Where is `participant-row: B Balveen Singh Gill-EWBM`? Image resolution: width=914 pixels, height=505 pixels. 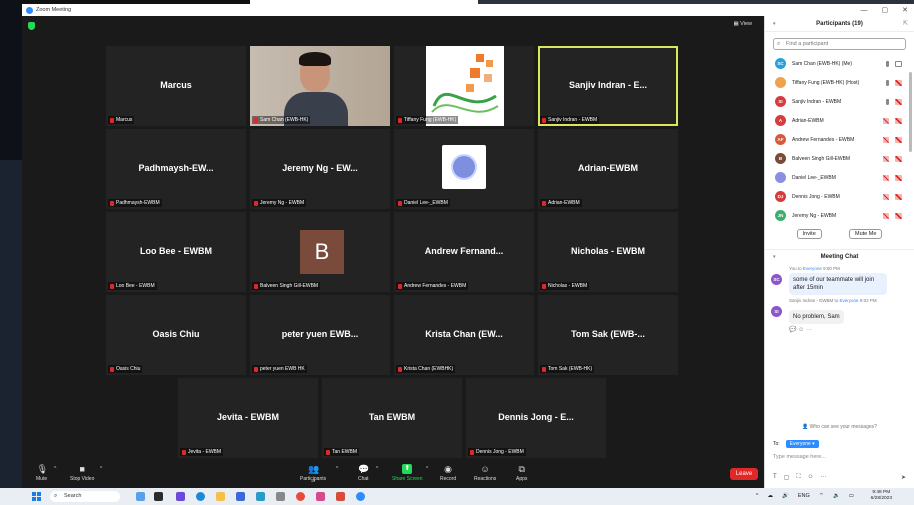 participant-row: B Balveen Singh Gill-EWBM is located at coordinates (839, 158).